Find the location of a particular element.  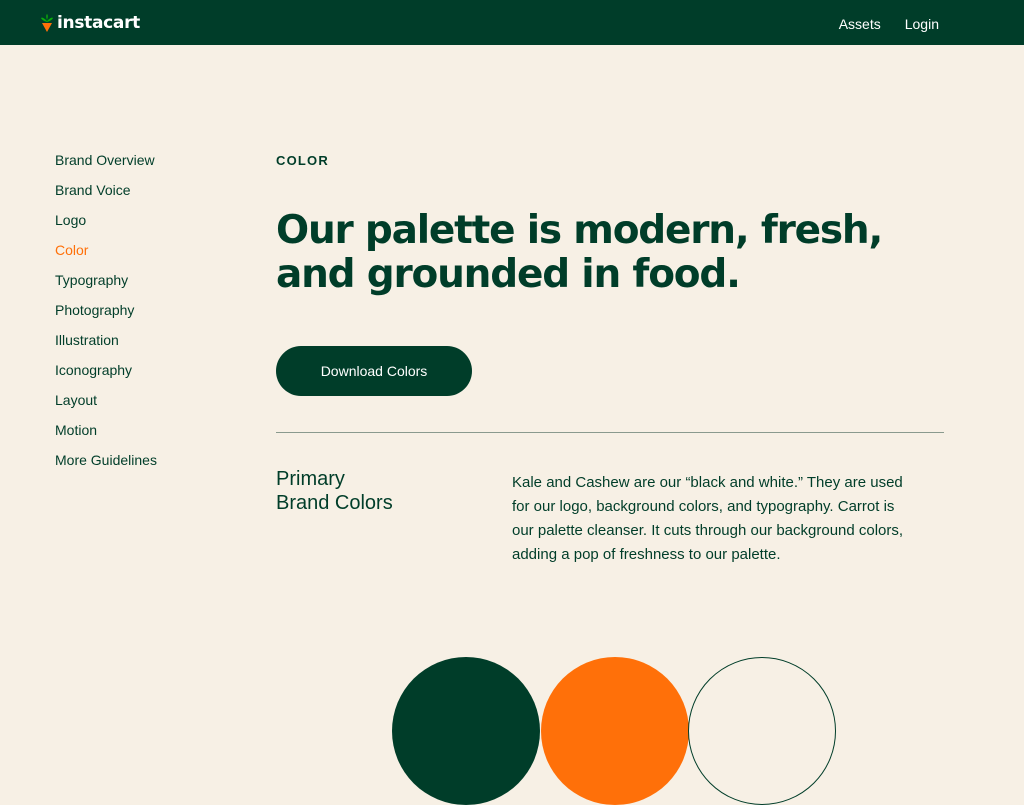

sidebar-item-layout: Layout is located at coordinates (106, 406).